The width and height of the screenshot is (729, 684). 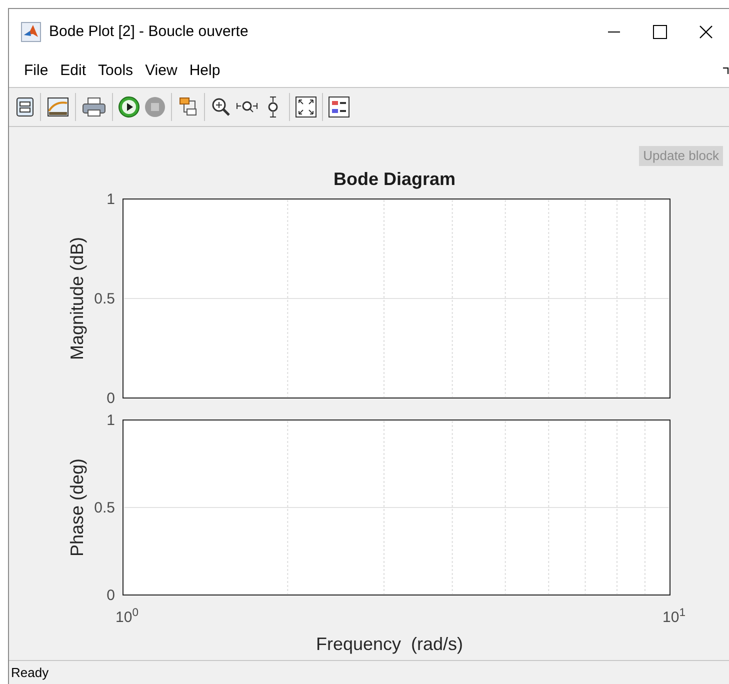 I want to click on app-logo-icon, so click(x=31, y=32).